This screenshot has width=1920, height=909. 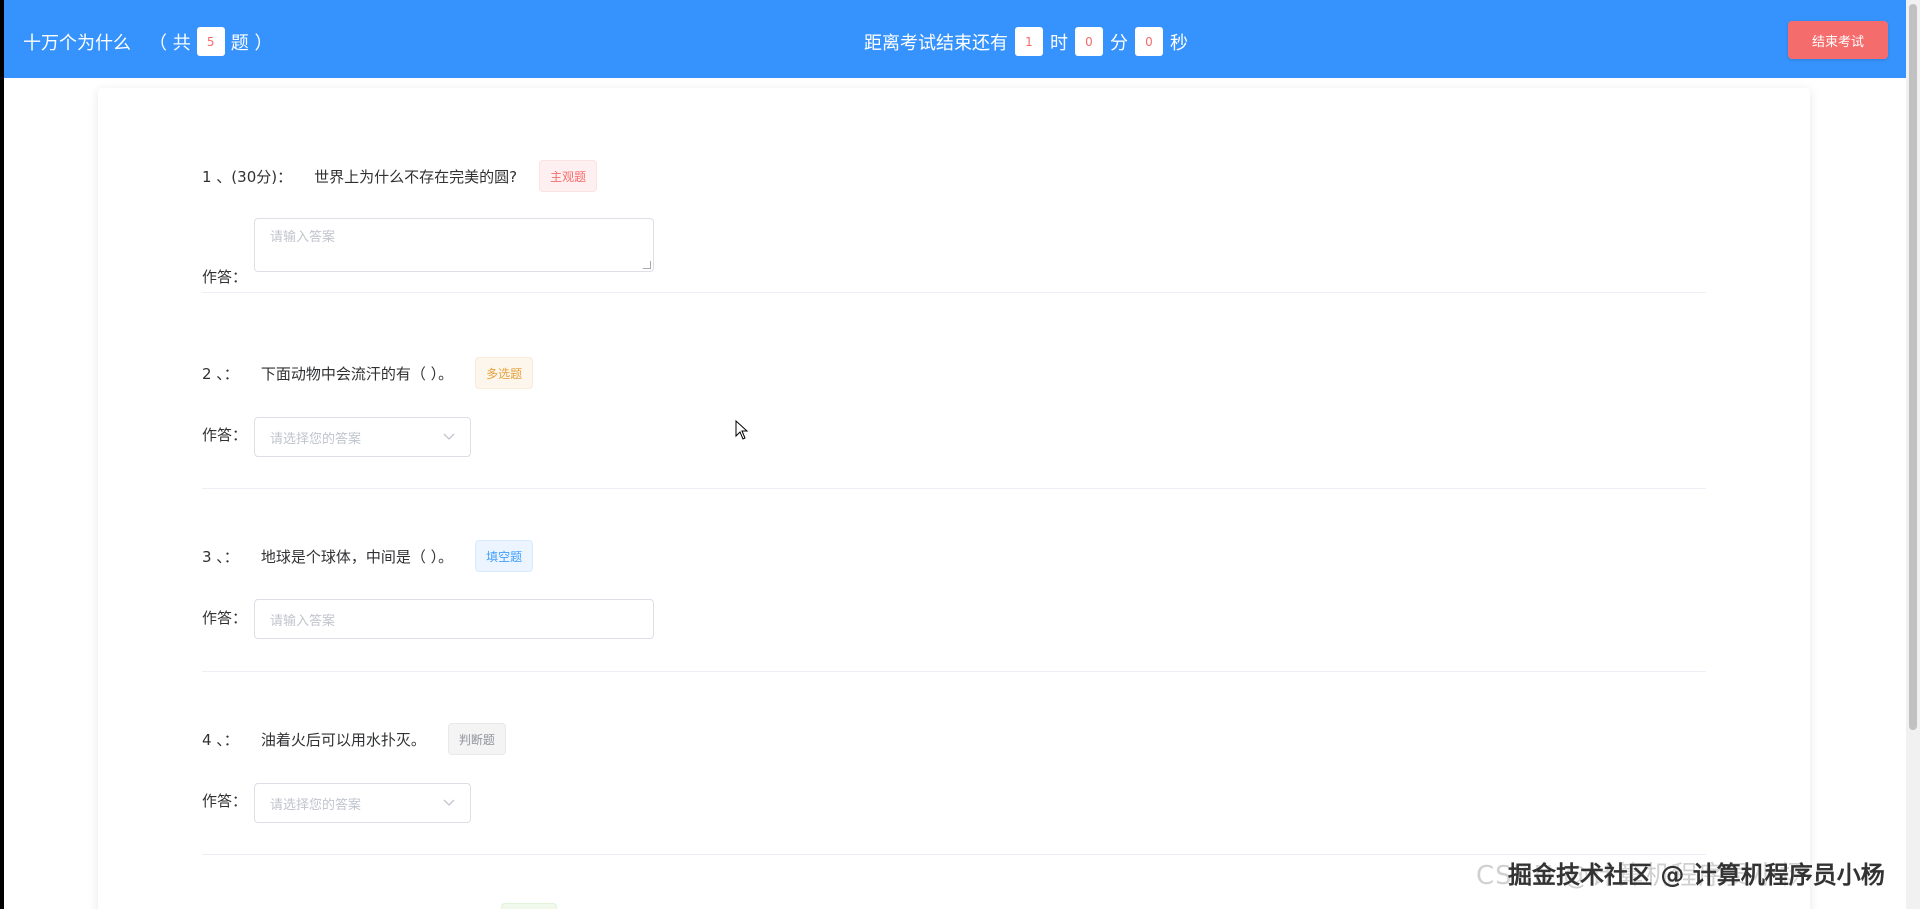 What do you see at coordinates (251, 43) in the screenshot?
I see `count-suffix: 题 ）` at bounding box center [251, 43].